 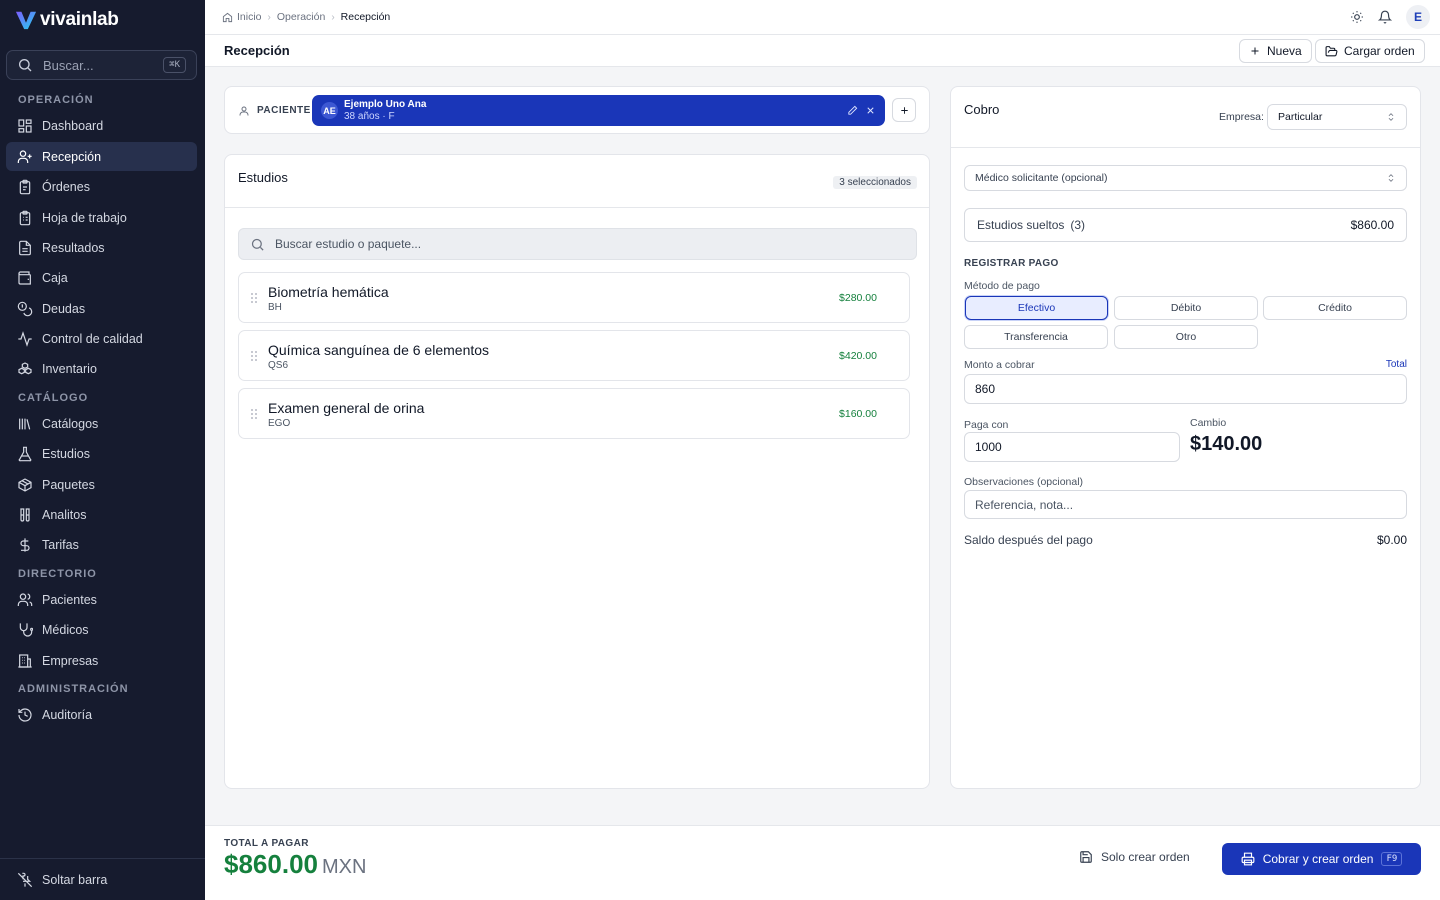 I want to click on divider, so click(x=577, y=207).